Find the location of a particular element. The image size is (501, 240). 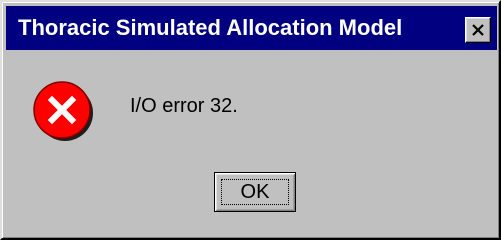

ok-button-label: OK is located at coordinates (255, 192).